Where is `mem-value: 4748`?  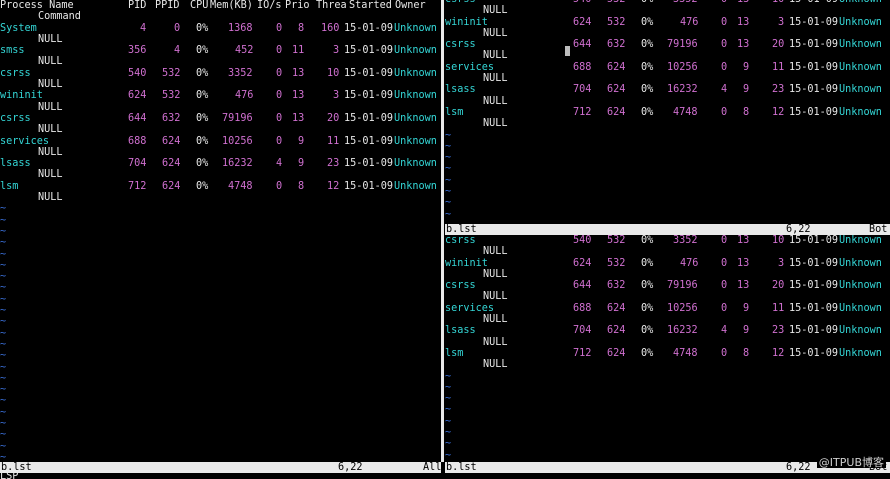
mem-value: 4748 is located at coordinates (685, 353).